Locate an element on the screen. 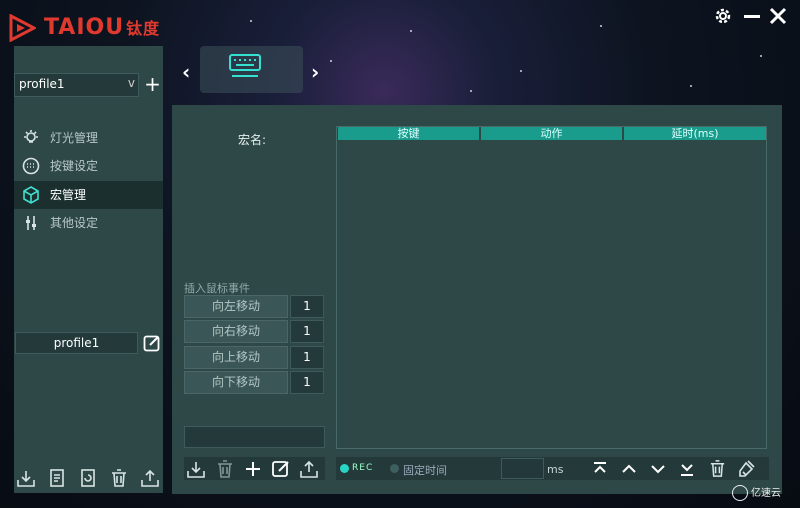  move-up-value: 1 is located at coordinates (307, 357).